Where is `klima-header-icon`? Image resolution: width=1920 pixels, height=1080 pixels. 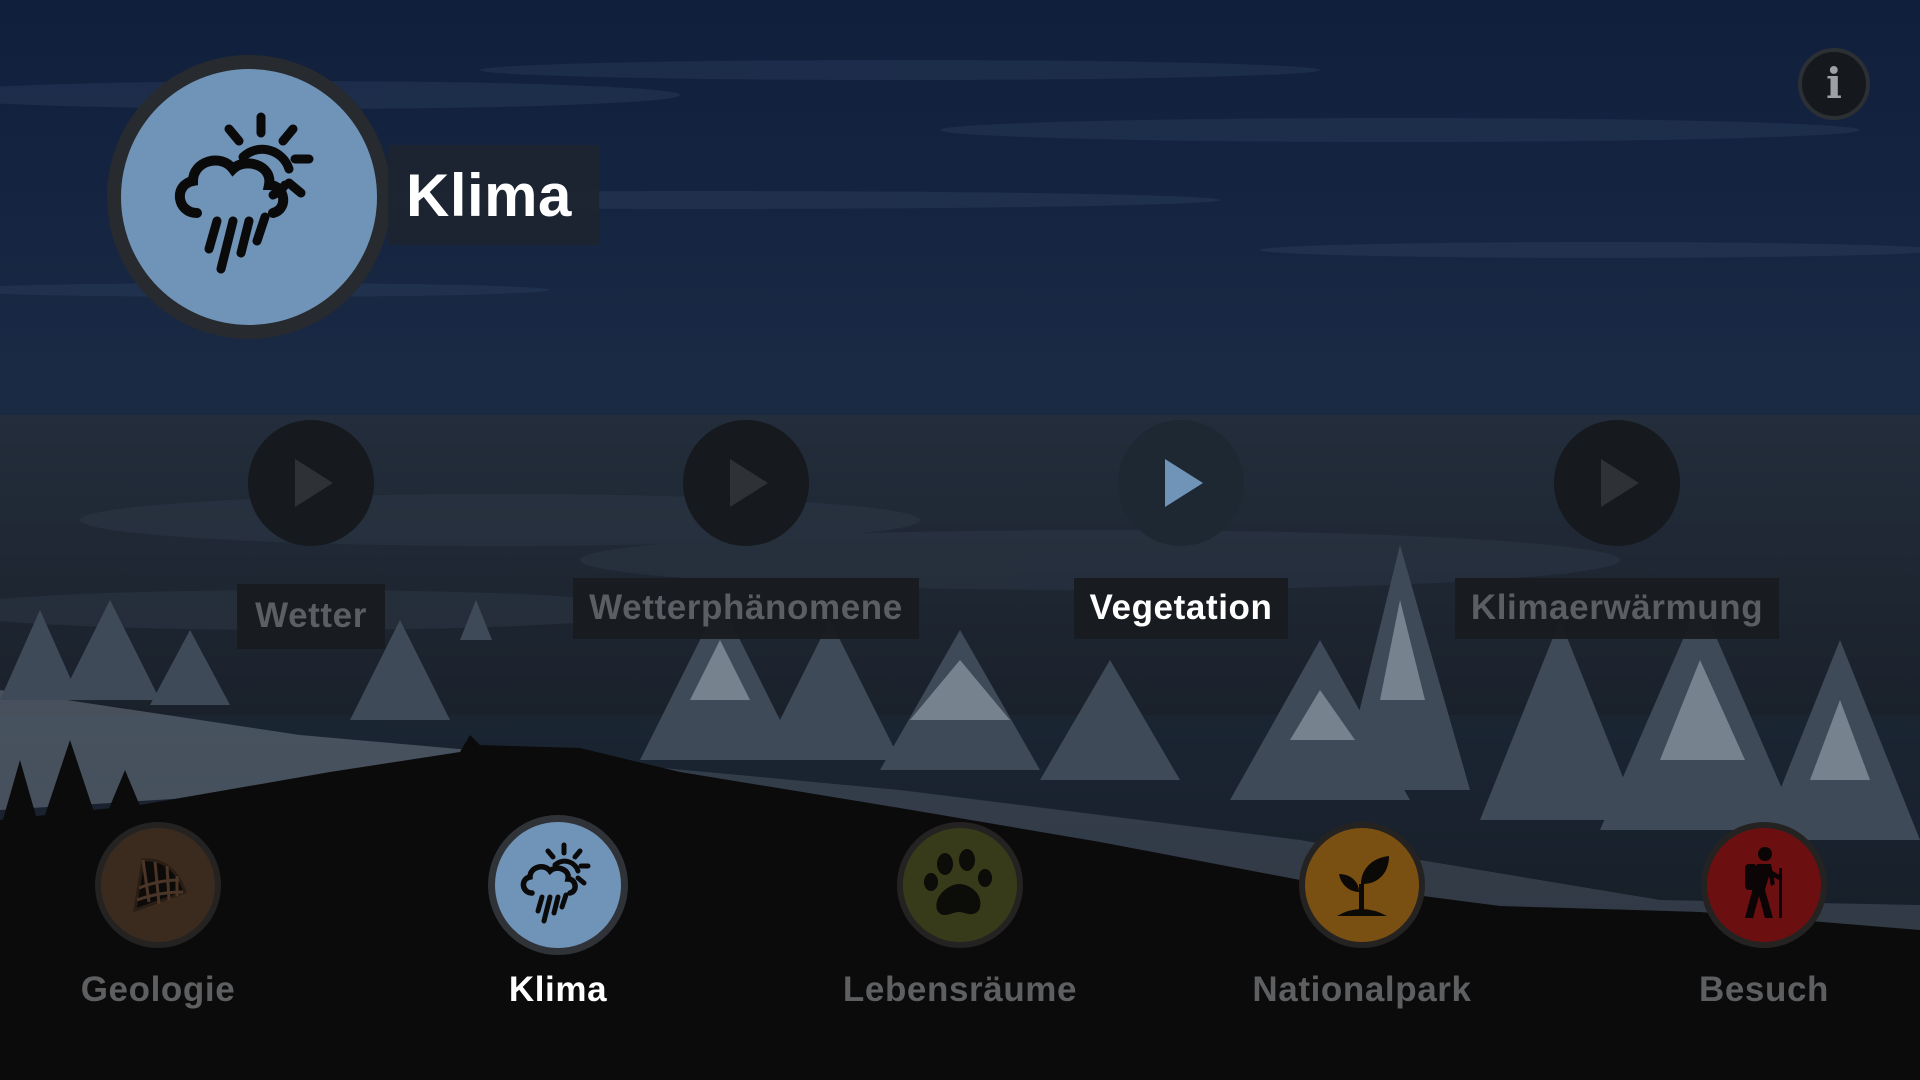 klima-header-icon is located at coordinates (249, 197).